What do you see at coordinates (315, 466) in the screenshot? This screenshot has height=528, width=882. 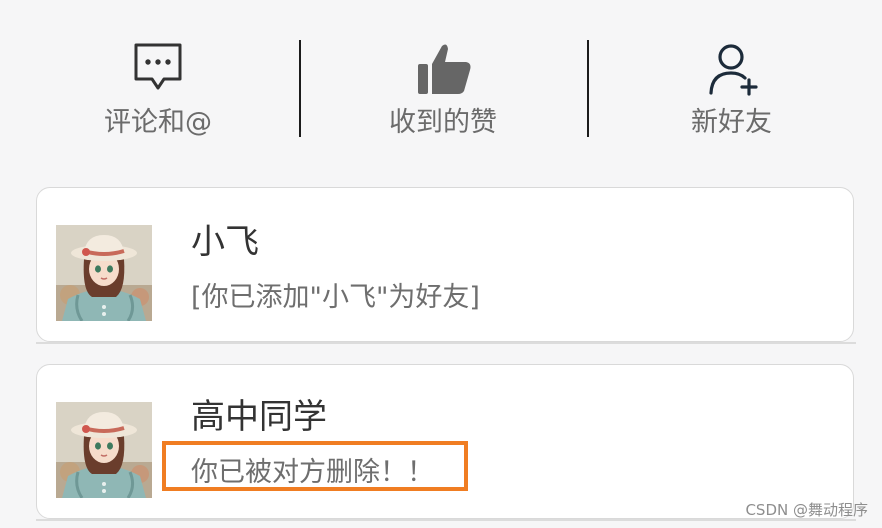 I see `highlight-annotation-box` at bounding box center [315, 466].